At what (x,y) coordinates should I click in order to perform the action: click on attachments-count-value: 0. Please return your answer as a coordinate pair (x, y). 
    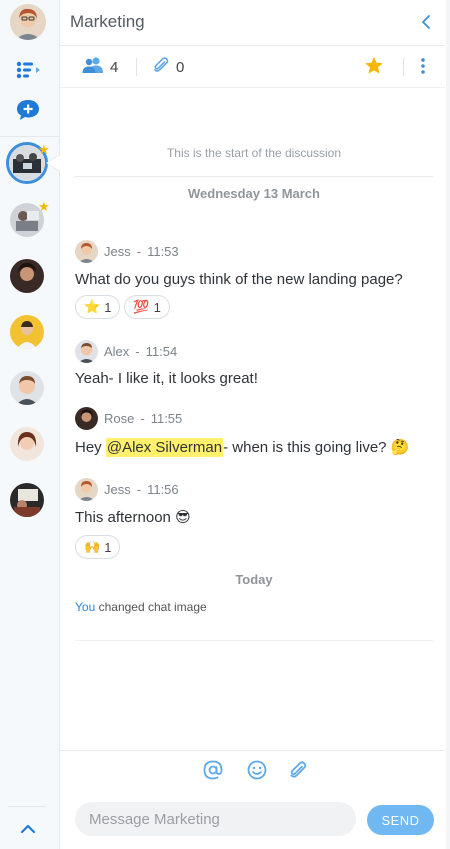
    Looking at the image, I should click on (180, 67).